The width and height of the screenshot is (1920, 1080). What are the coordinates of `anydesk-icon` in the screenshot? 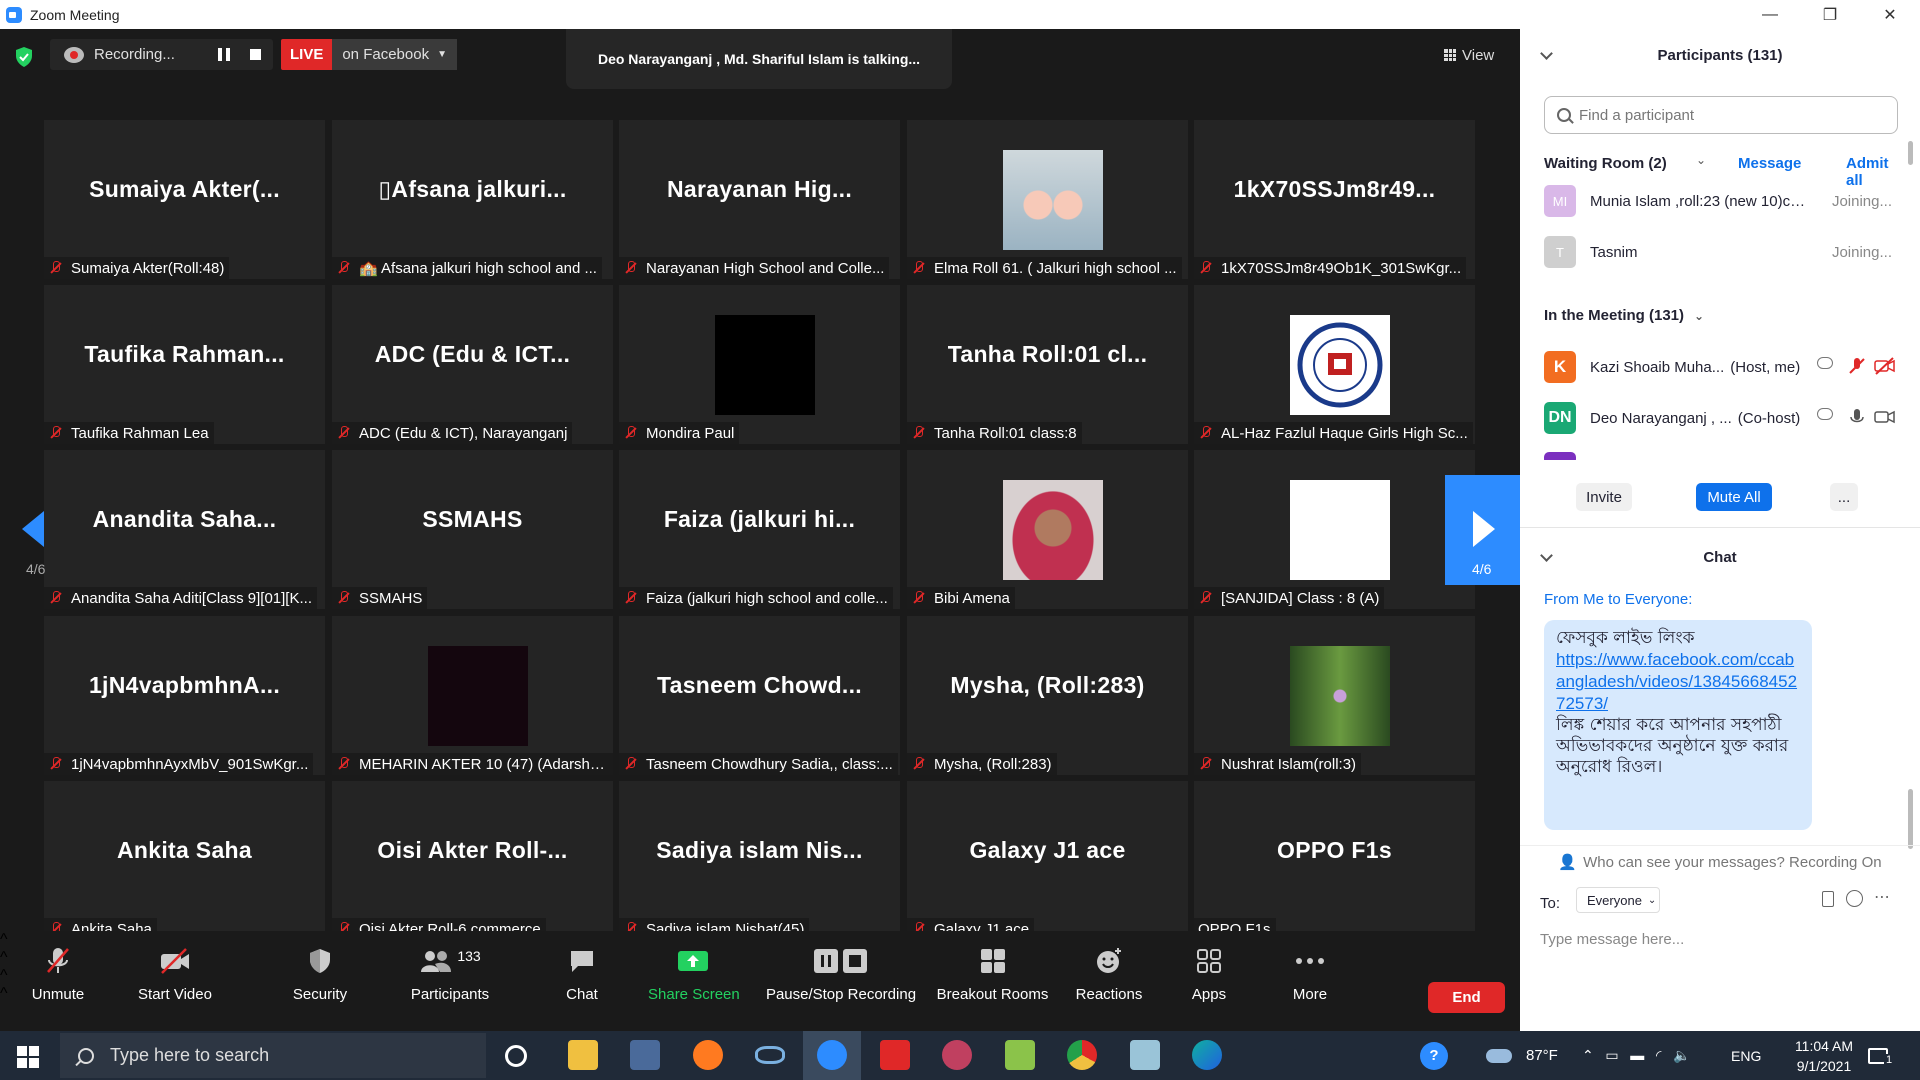 It's located at (895, 1055).